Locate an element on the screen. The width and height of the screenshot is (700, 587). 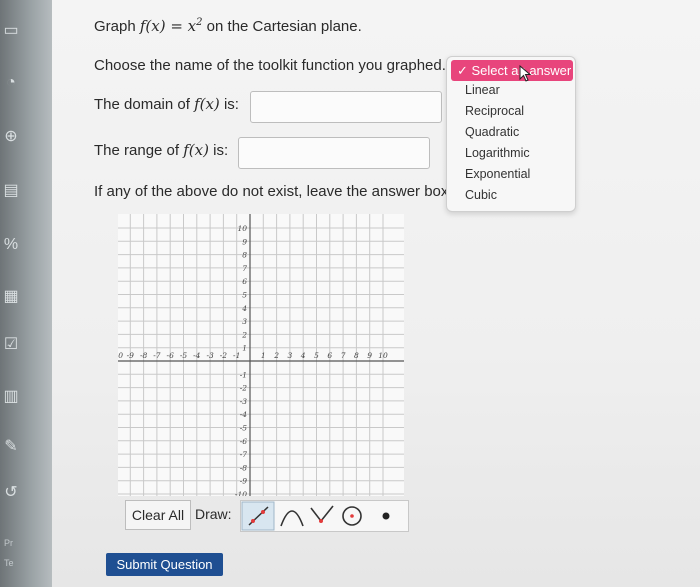
x-tick-label: -2 is located at coordinates (224, 355).